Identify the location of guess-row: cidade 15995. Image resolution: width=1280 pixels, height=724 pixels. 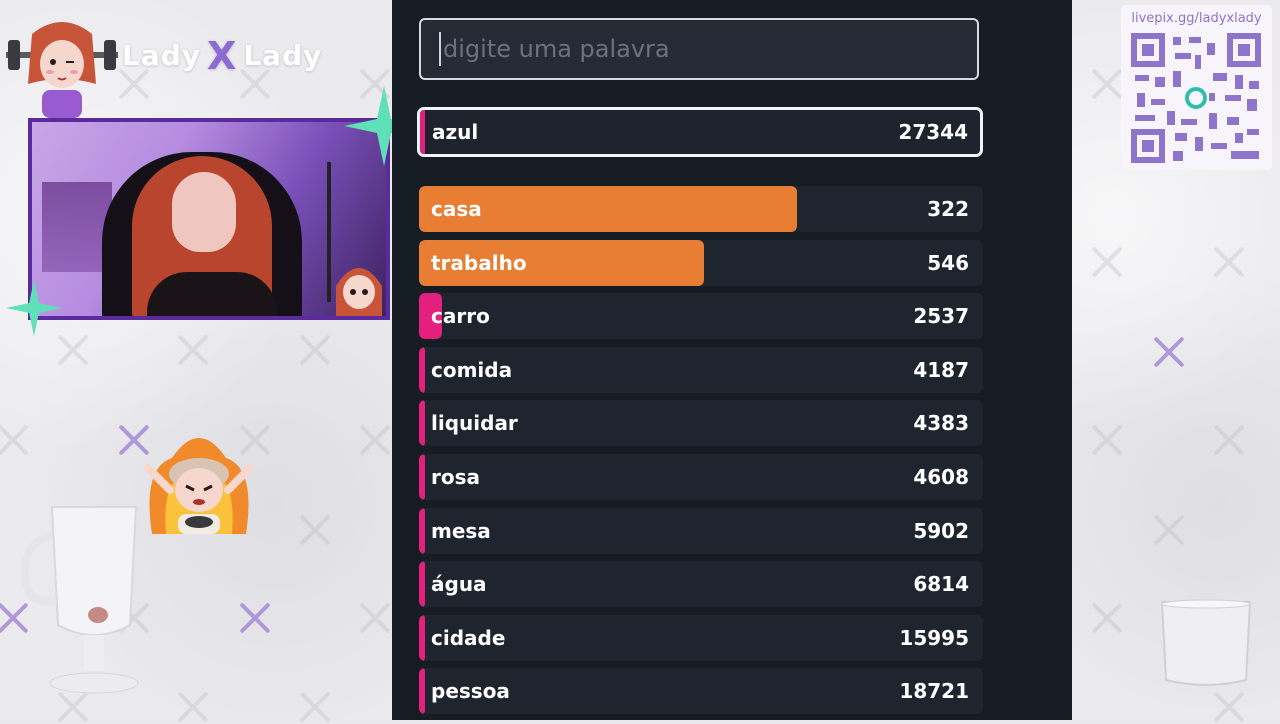
(701, 637).